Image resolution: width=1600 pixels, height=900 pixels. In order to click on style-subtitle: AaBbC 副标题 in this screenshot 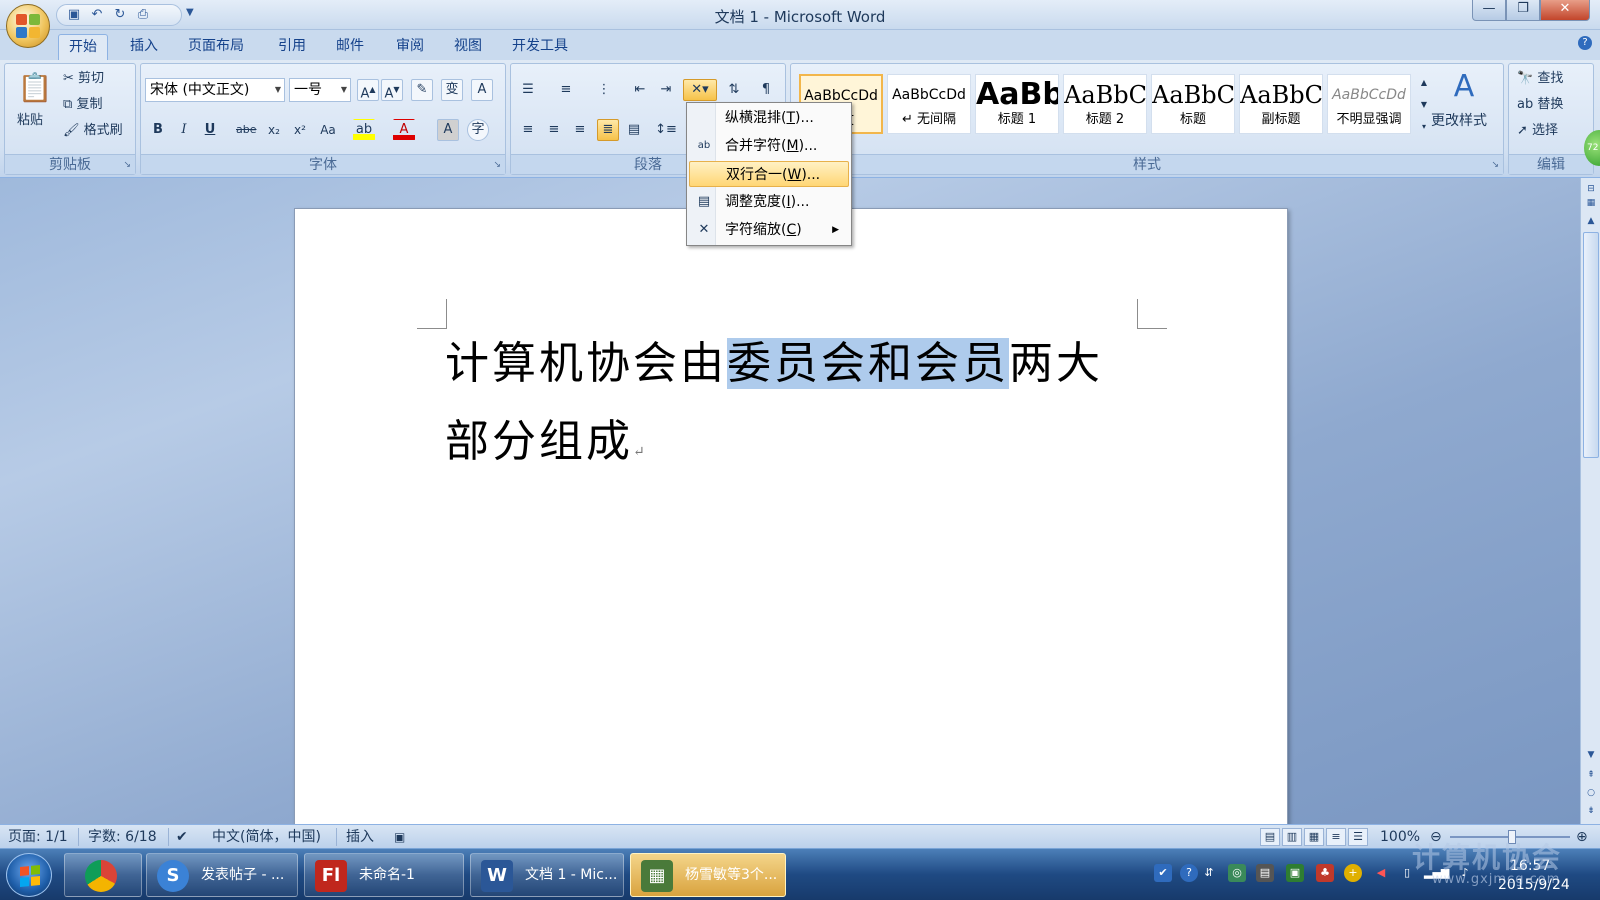, I will do `click(1281, 104)`.